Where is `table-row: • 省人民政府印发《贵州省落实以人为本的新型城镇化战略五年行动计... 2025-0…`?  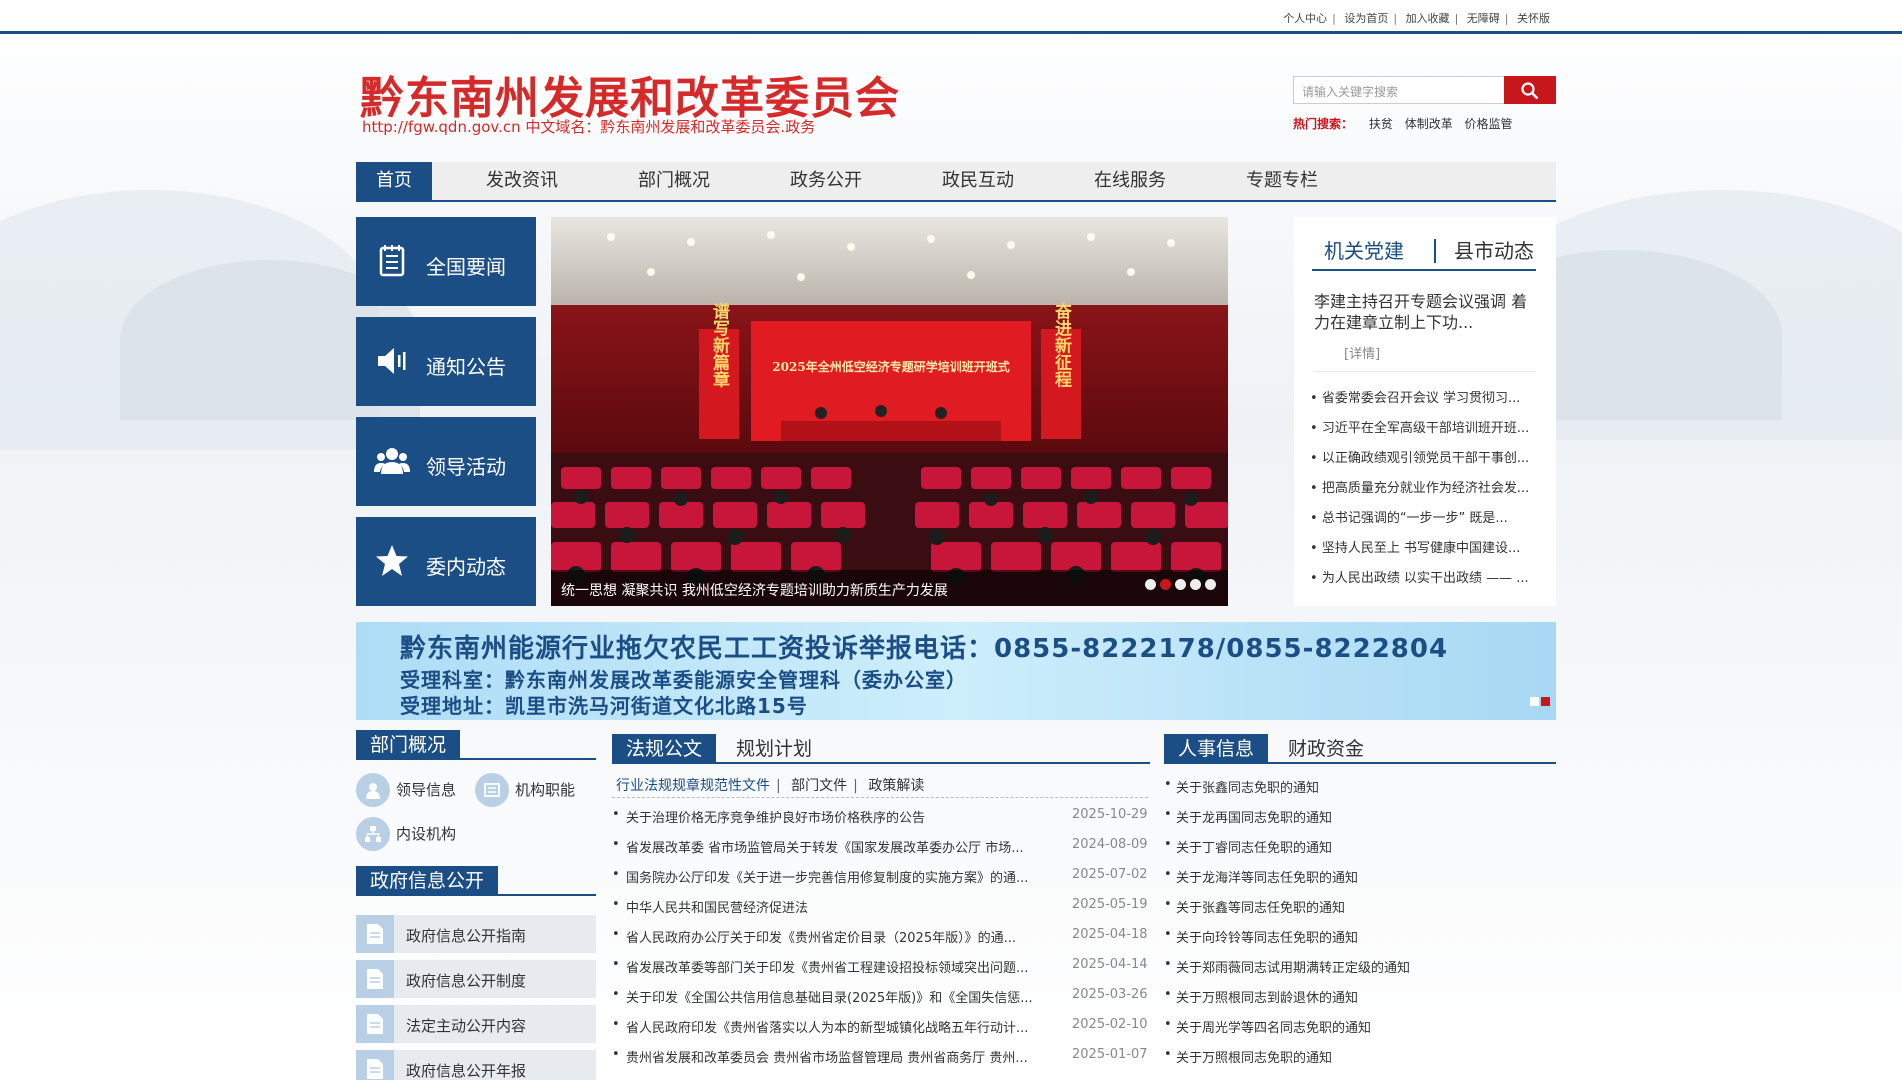 table-row: • 省人民政府印发《贵州省落实以人为本的新型城镇化战略五年行动计... 2025-0… is located at coordinates (882, 1025).